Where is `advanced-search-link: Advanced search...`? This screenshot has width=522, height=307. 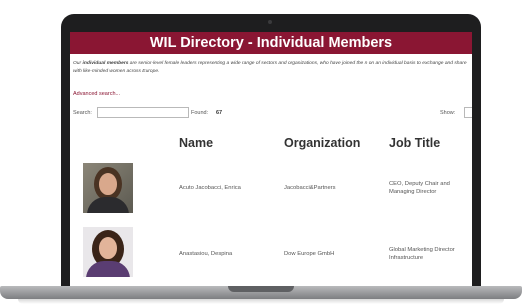
advanced-search-link: Advanced search... is located at coordinates (96, 94).